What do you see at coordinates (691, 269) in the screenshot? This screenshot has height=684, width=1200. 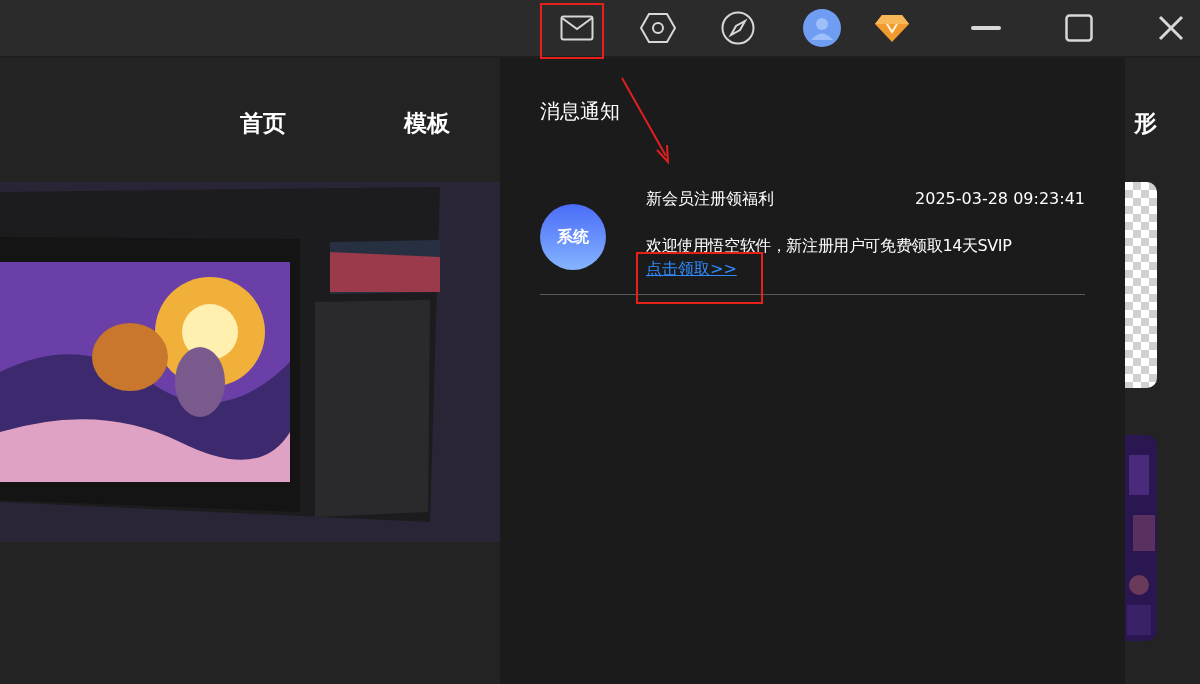 I see `claim-link: 点击领取>>` at bounding box center [691, 269].